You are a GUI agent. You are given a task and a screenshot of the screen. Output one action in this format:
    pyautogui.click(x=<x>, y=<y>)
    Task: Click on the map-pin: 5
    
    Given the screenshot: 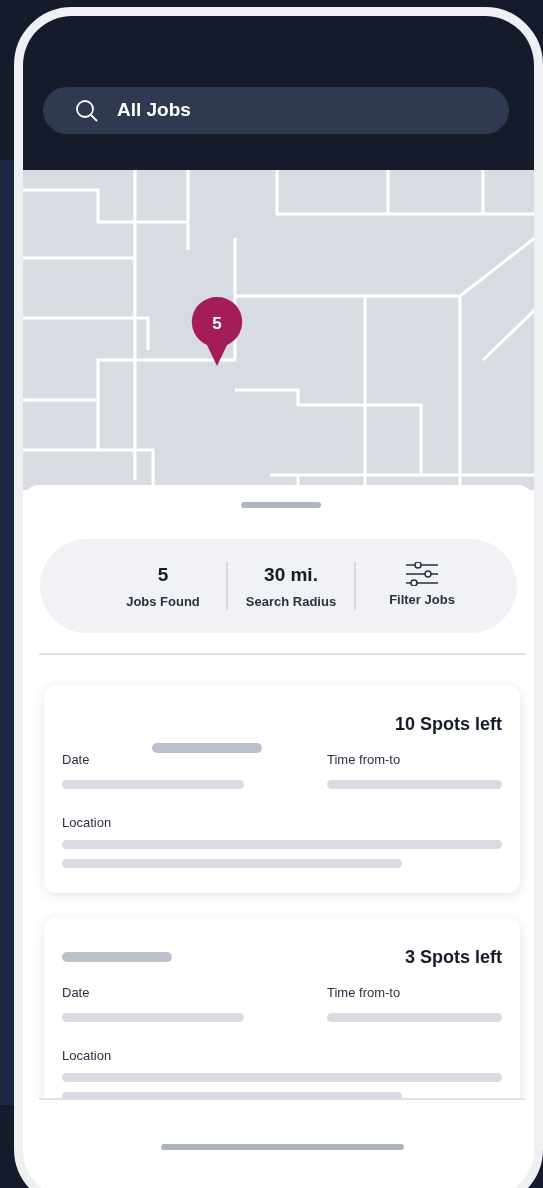 What is the action you would take?
    pyautogui.click(x=217, y=332)
    